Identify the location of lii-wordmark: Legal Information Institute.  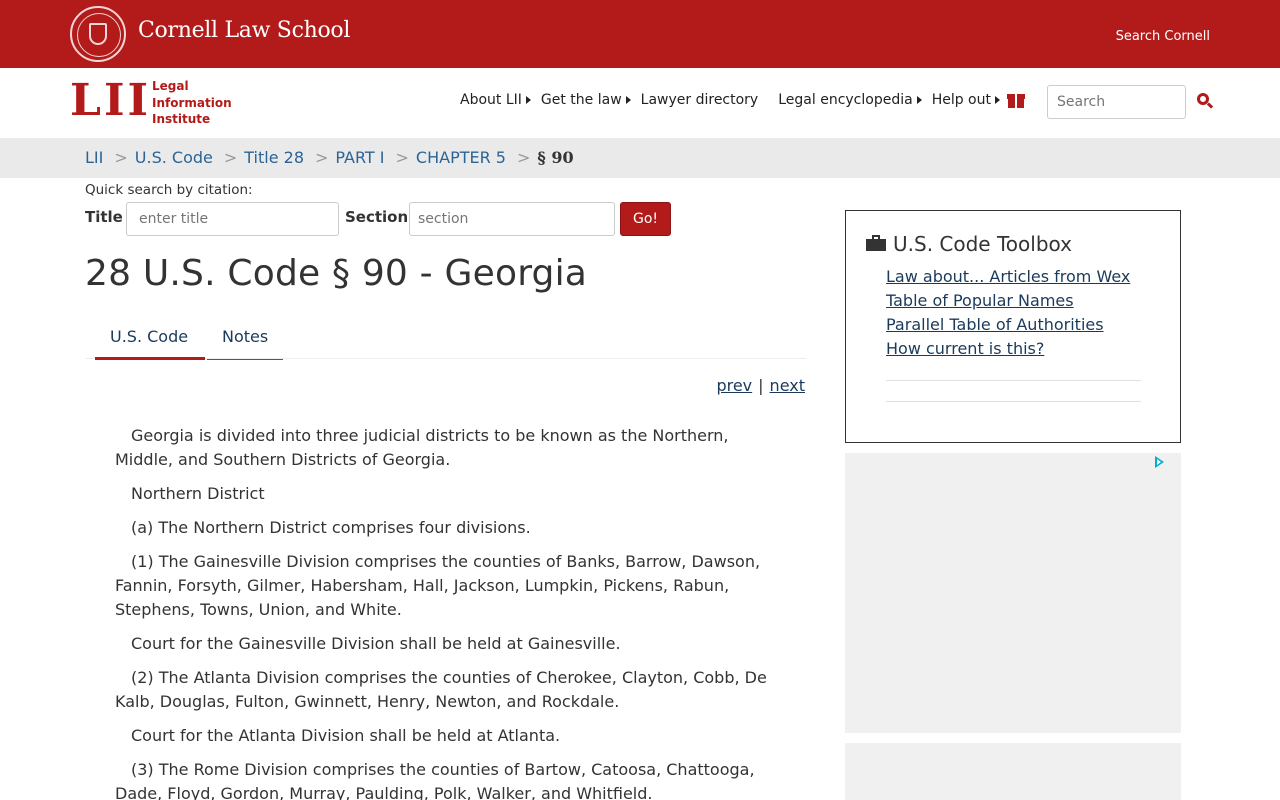
(197, 103).